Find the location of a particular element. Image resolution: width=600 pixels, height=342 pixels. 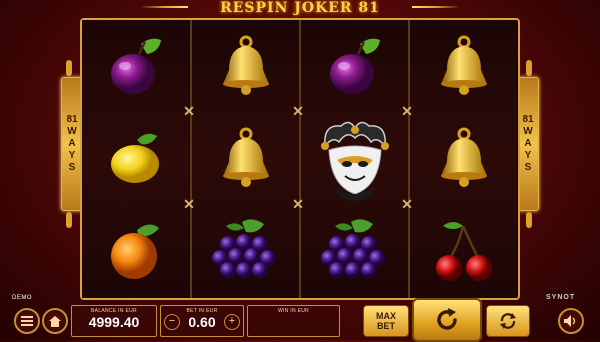

joker-icon is located at coordinates (354, 161).